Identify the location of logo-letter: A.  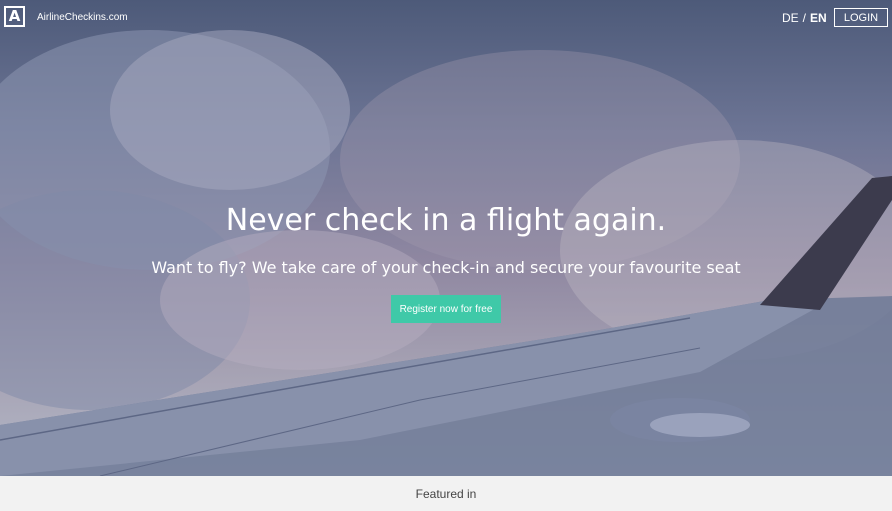
(14, 16).